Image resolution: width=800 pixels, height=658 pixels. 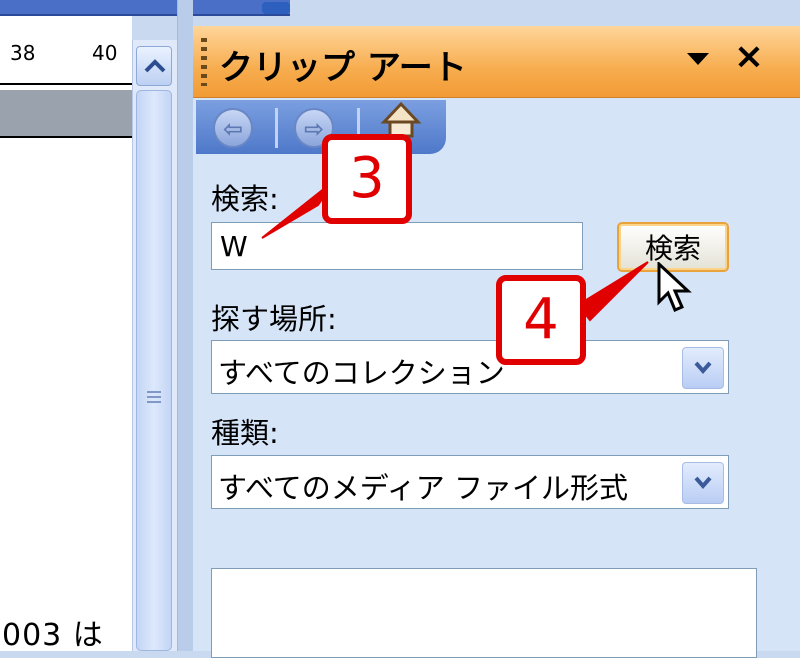 I want to click on ruler-number: 40, so click(x=105, y=53).